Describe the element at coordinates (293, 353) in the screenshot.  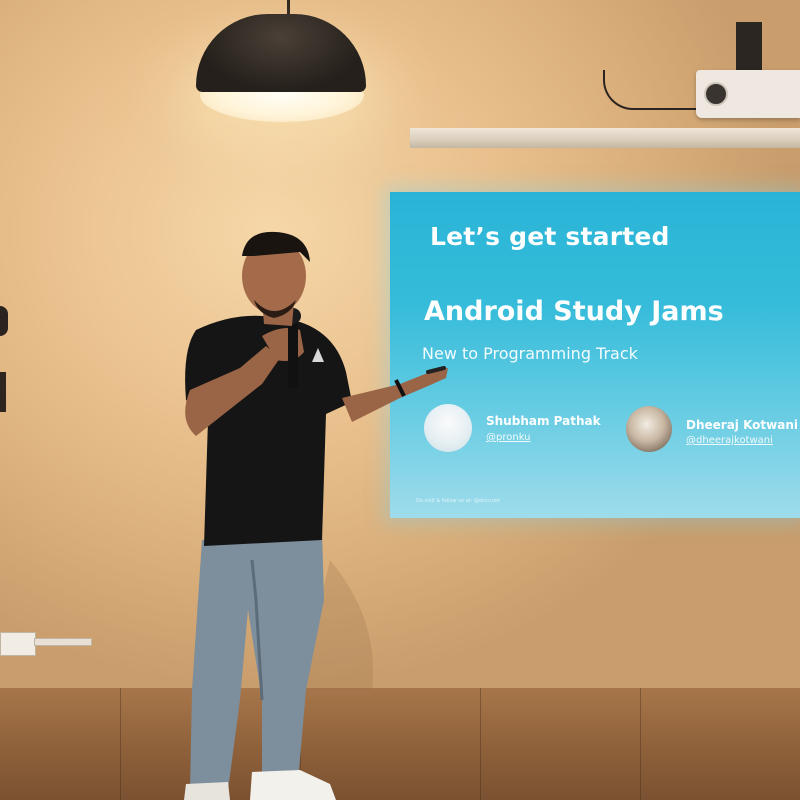
I see `microphone` at that location.